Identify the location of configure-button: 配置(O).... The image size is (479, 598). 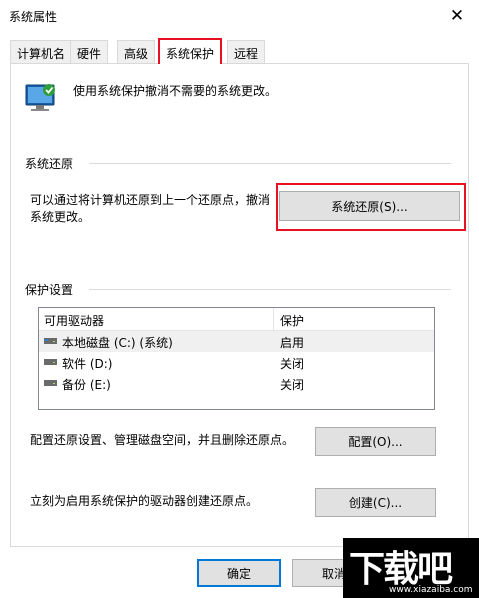
(375, 441).